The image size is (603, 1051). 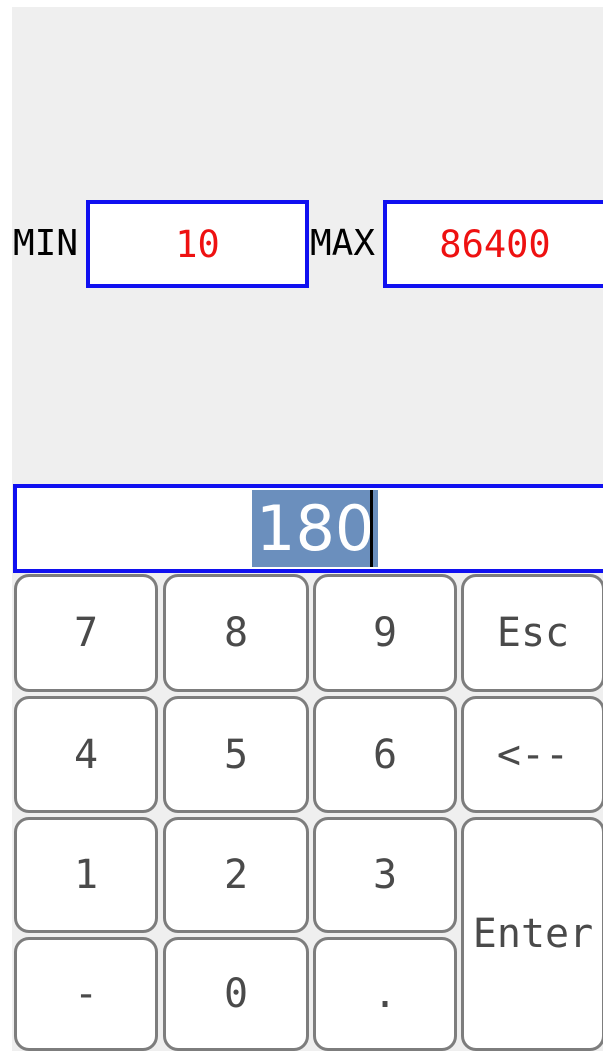 I want to click on max-label: MAX, so click(x=343, y=243).